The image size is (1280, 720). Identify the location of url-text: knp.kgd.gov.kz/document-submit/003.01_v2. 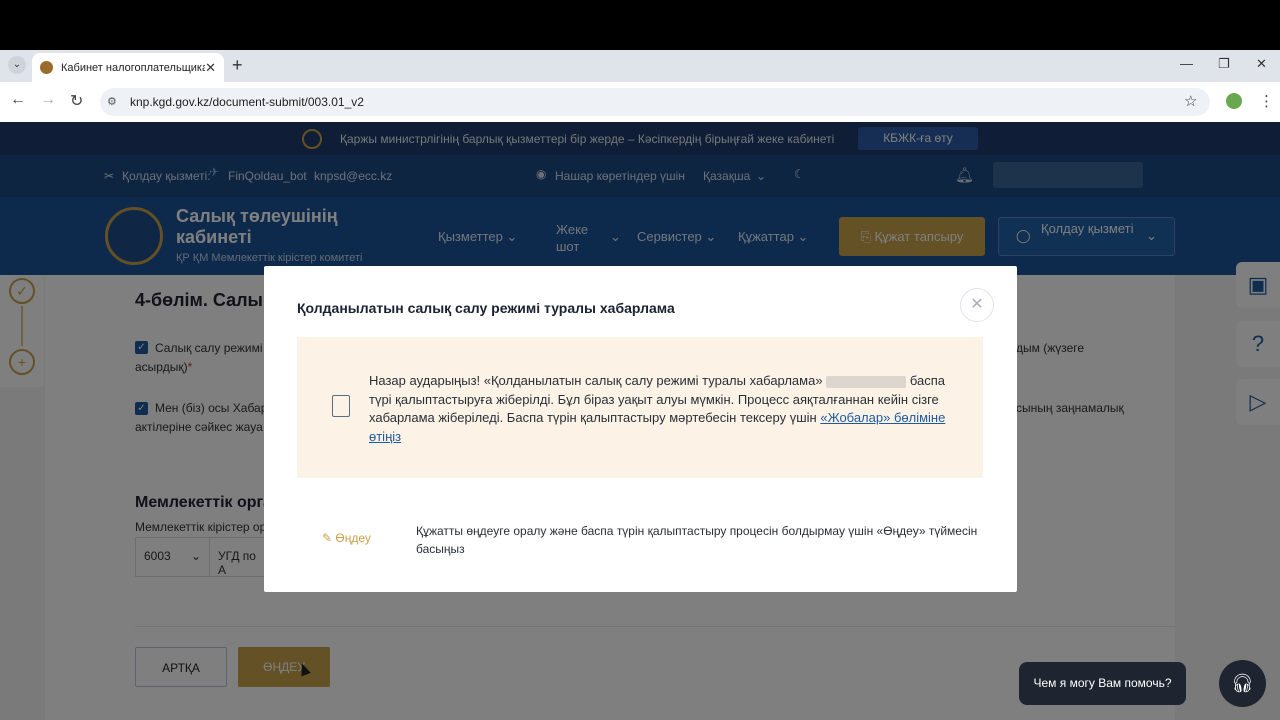
(247, 102).